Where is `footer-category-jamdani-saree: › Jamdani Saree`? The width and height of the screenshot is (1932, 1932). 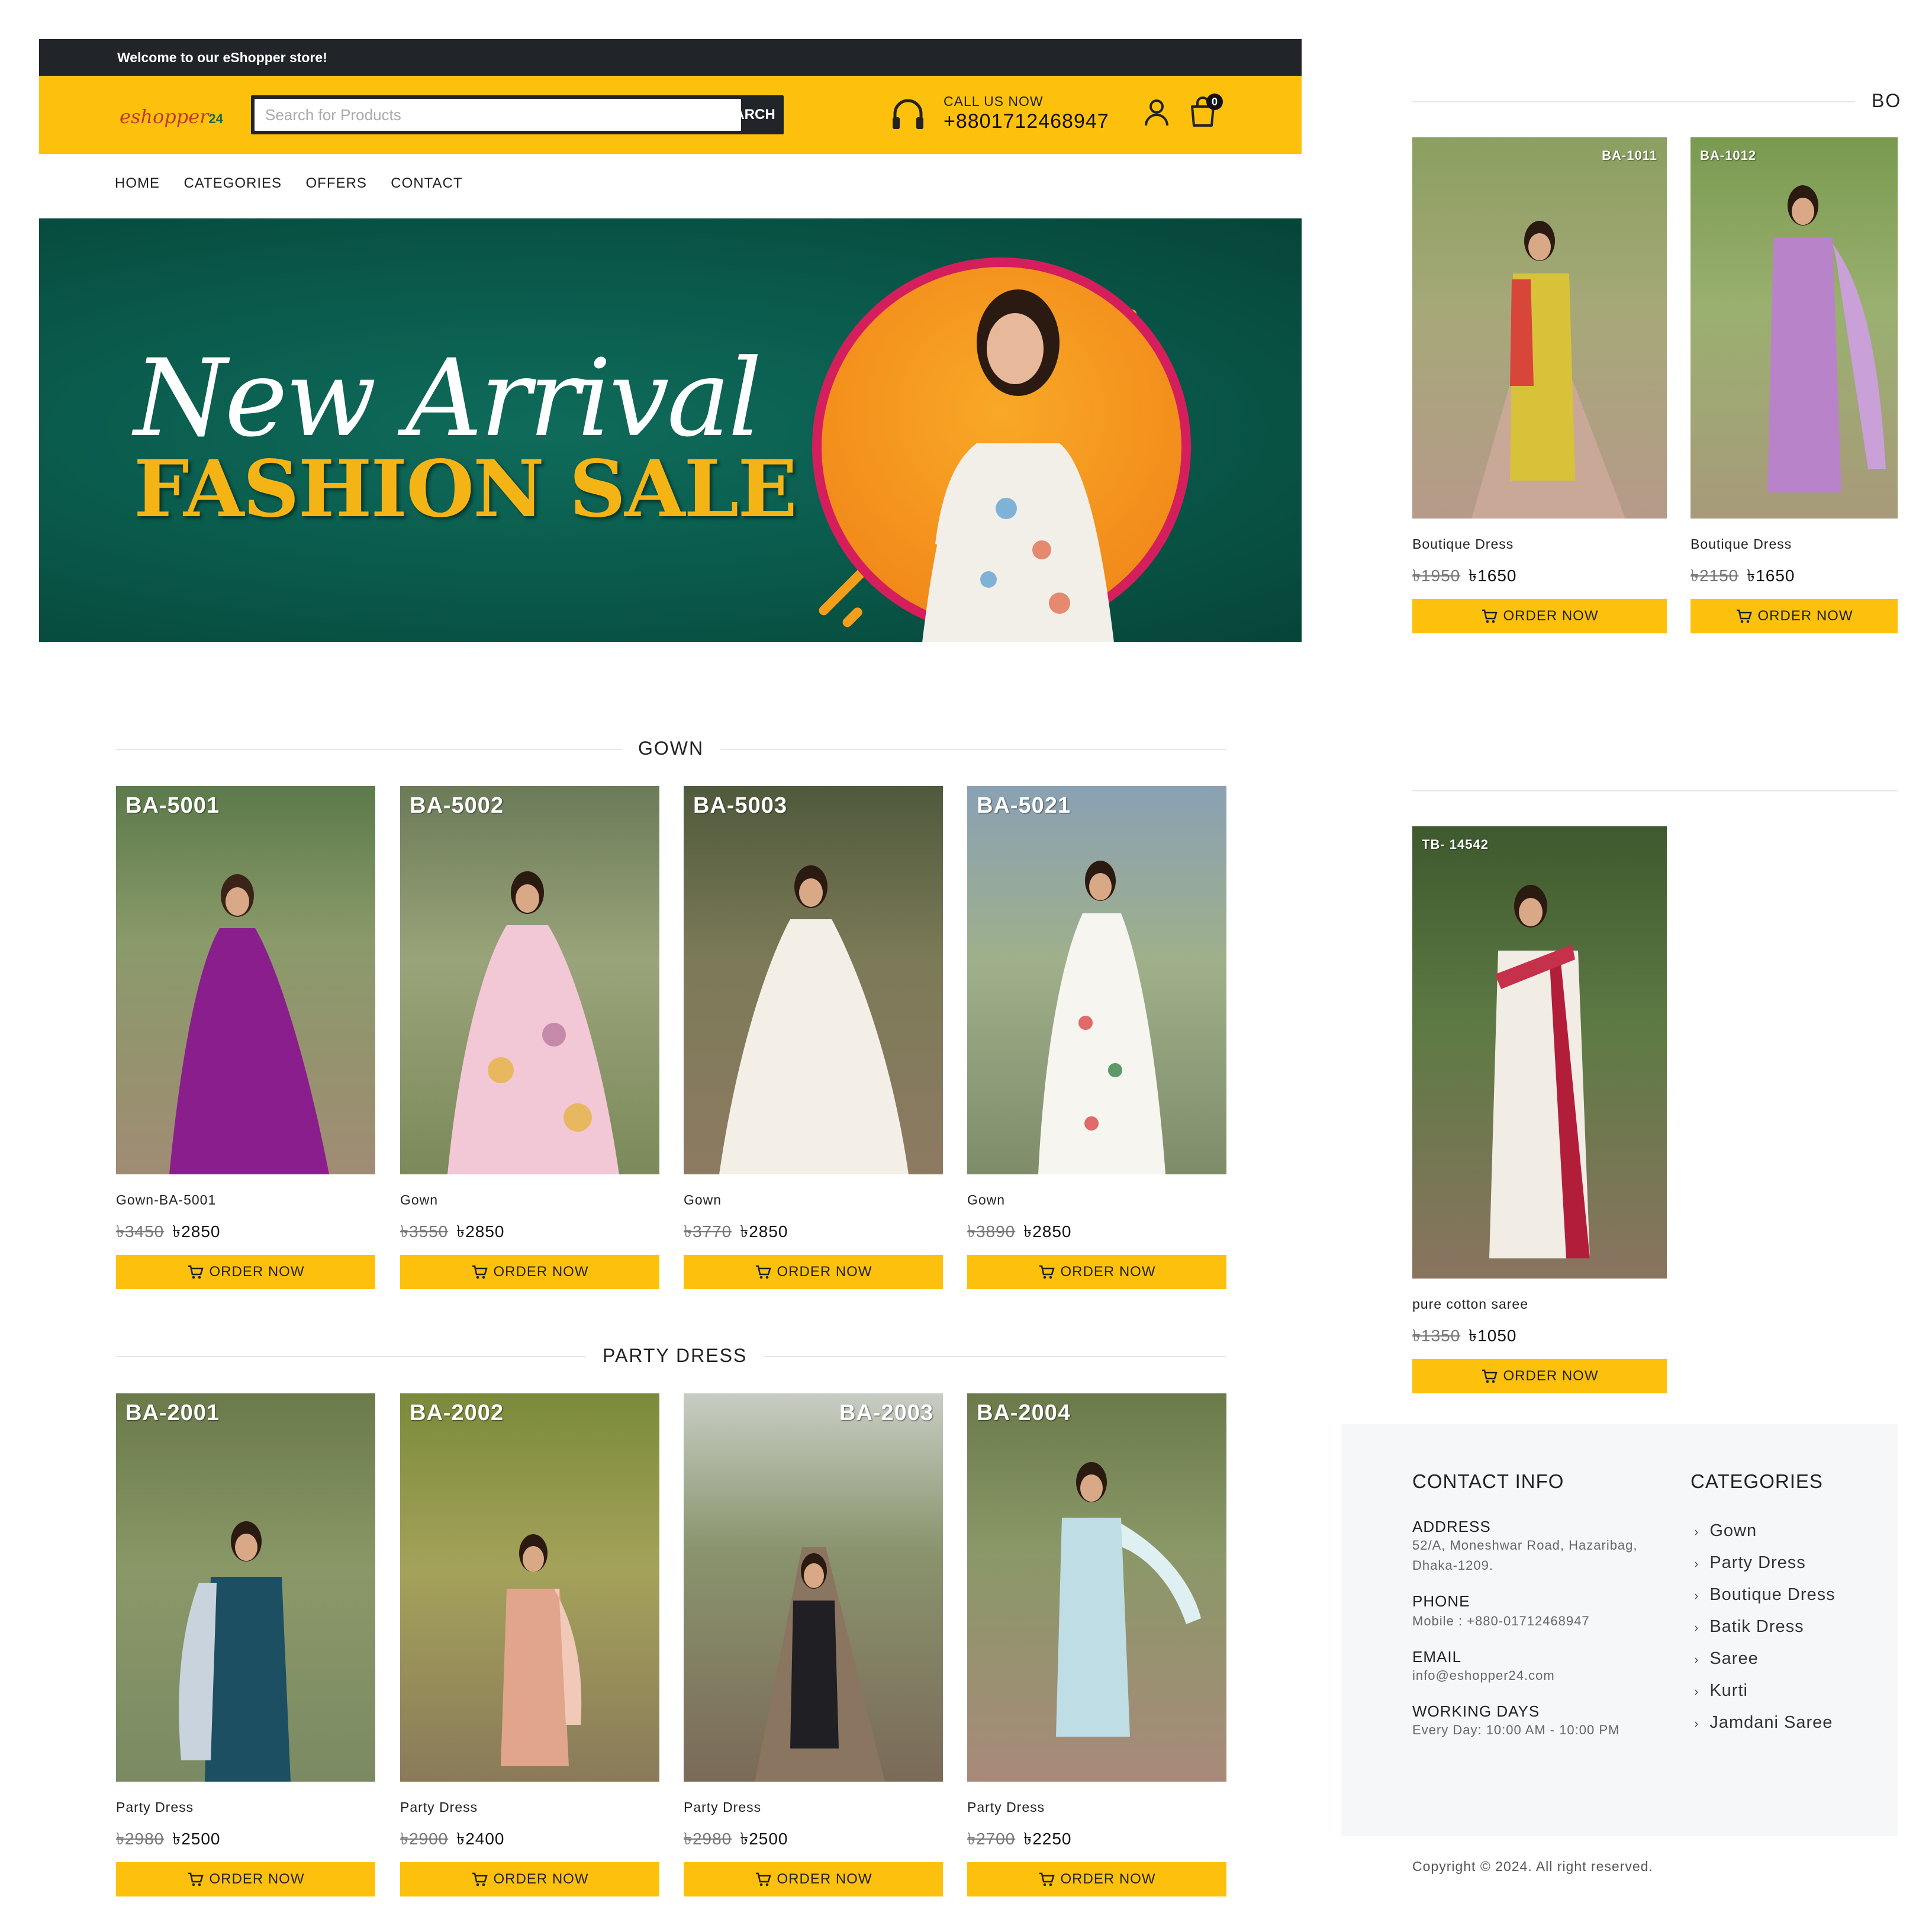 footer-category-jamdani-saree: › Jamdani Saree is located at coordinates (1764, 1723).